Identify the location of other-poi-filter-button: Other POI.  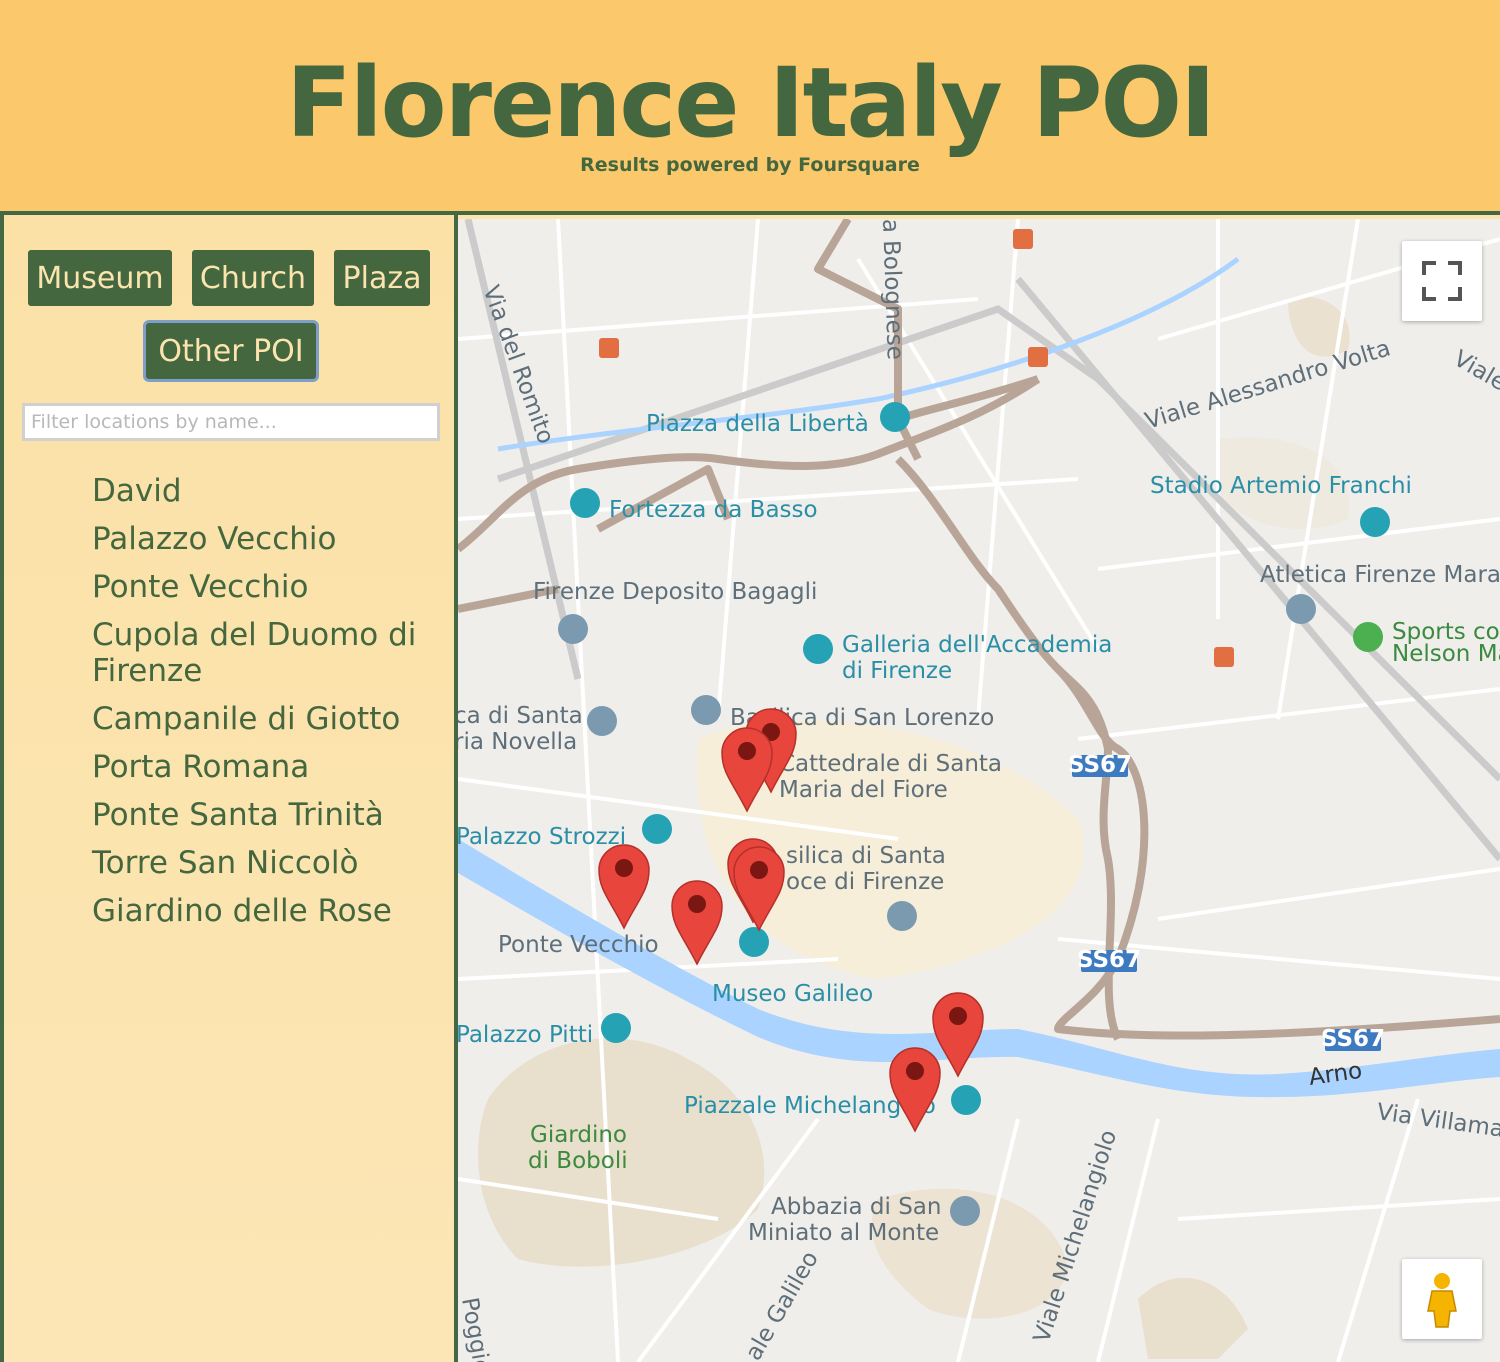
(231, 351).